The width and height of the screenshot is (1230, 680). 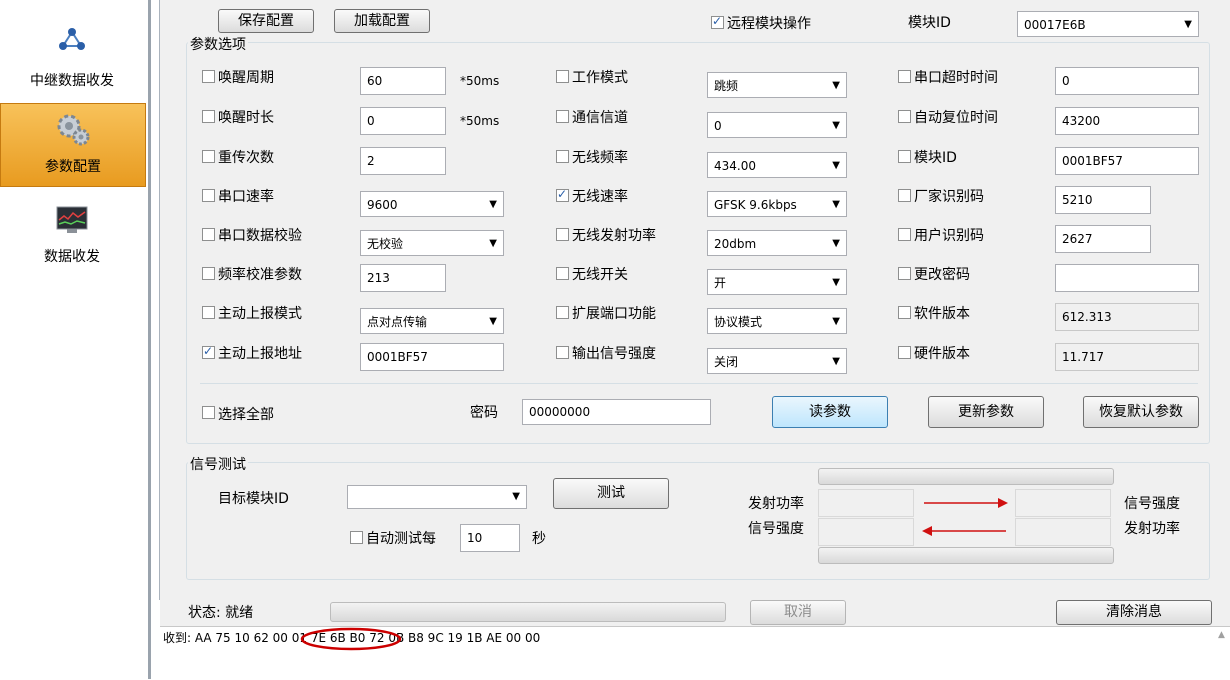 What do you see at coordinates (777, 282) in the screenshot?
I see `param-select: 开 ▼` at bounding box center [777, 282].